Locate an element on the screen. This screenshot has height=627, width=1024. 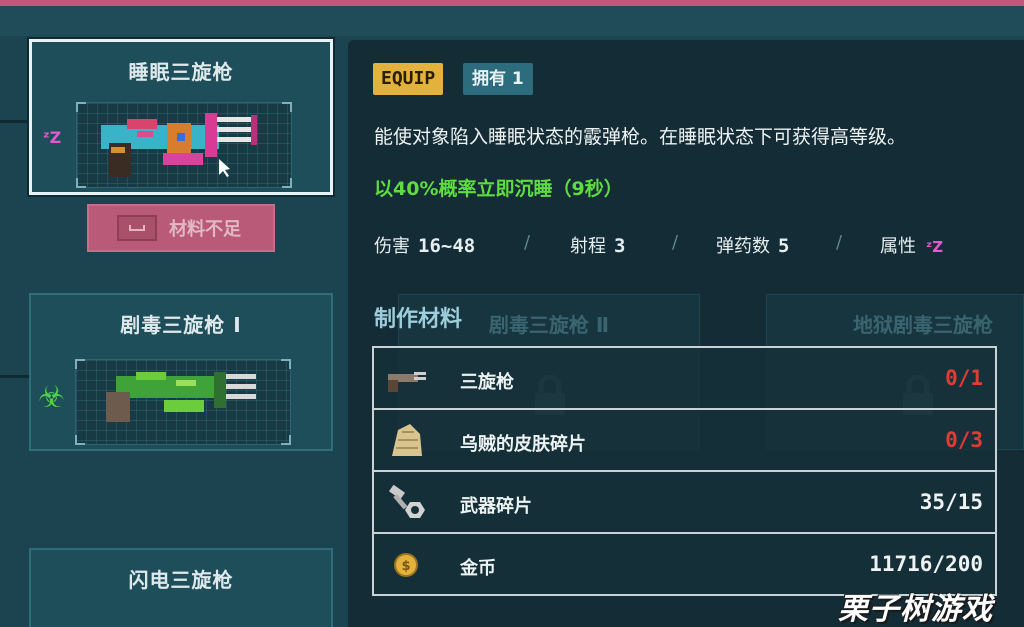
equip-tag: EQUIP is located at coordinates (408, 79).